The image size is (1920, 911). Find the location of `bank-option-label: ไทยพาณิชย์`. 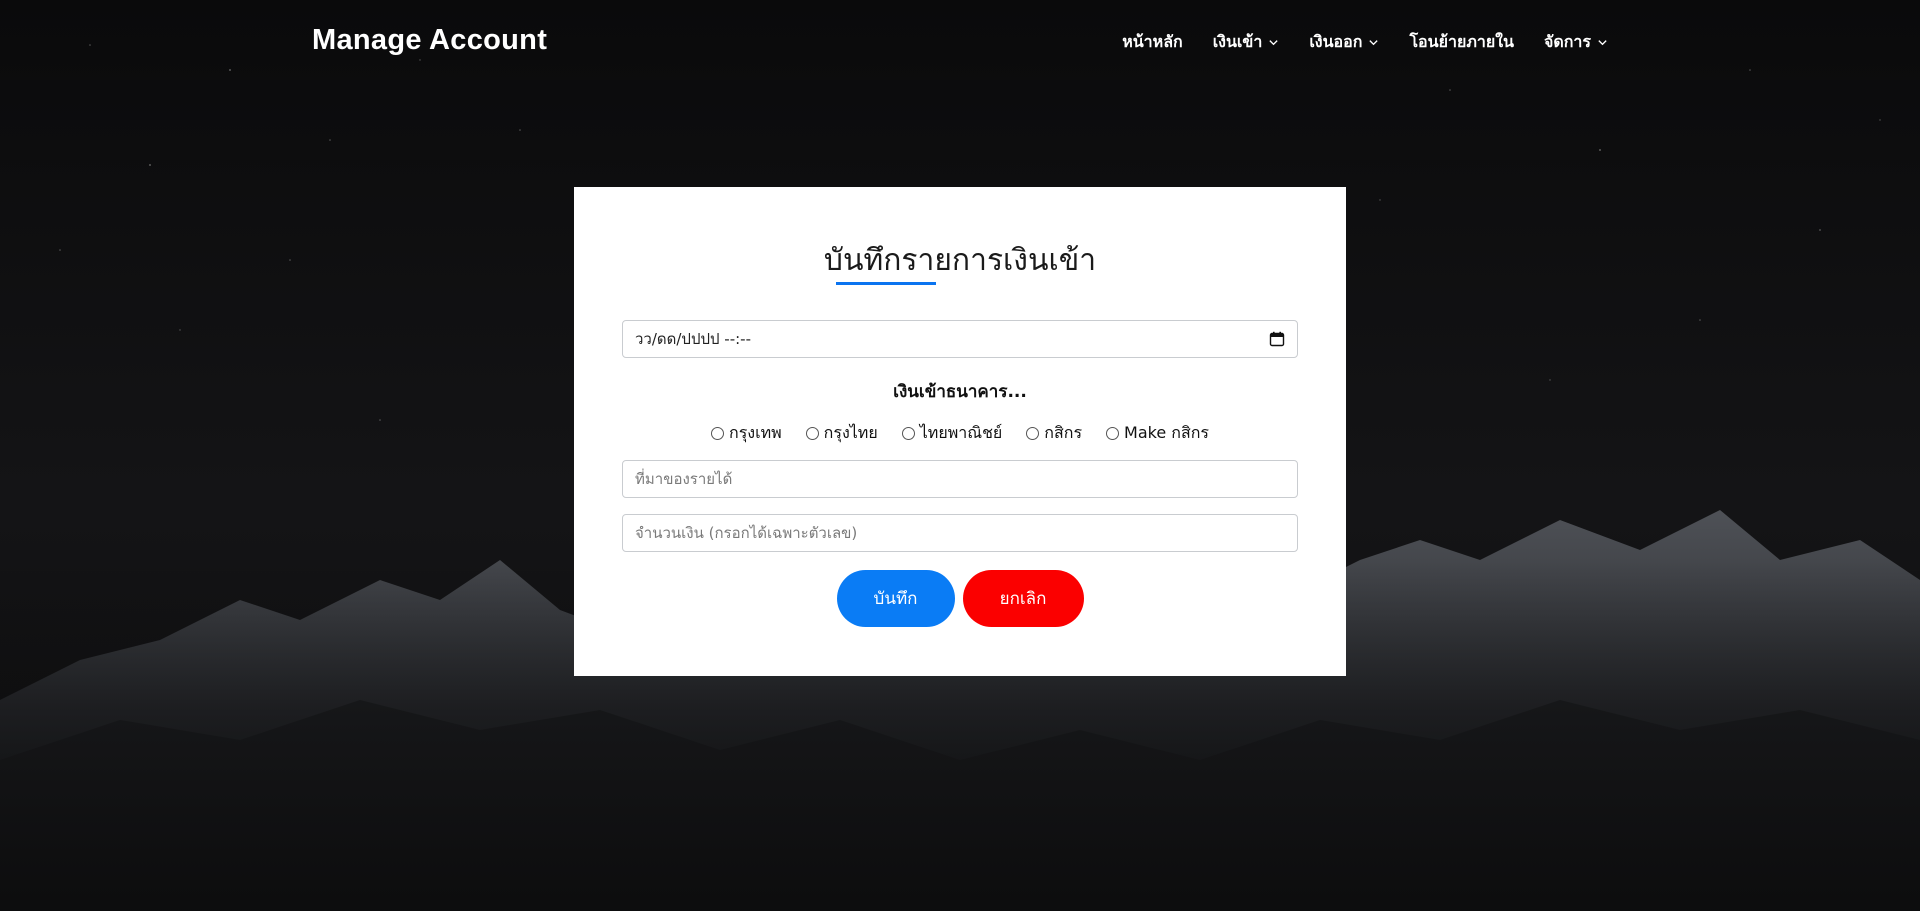

bank-option-label: ไทยพาณิชย์ is located at coordinates (961, 432).